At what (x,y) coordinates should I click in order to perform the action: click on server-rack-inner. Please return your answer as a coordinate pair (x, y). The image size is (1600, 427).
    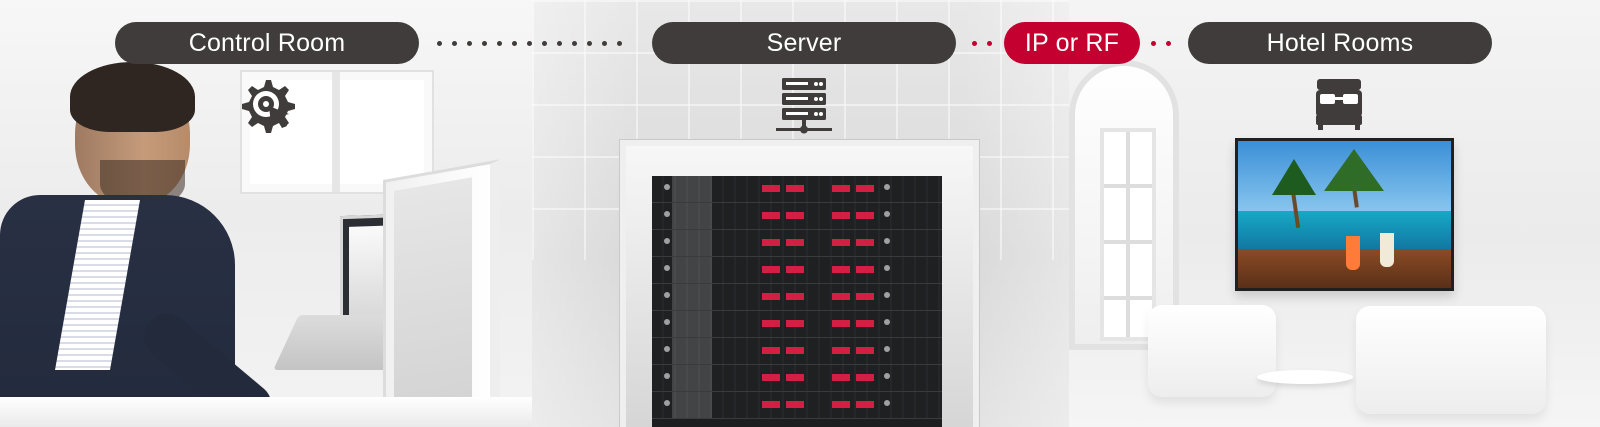
    Looking at the image, I should click on (797, 301).